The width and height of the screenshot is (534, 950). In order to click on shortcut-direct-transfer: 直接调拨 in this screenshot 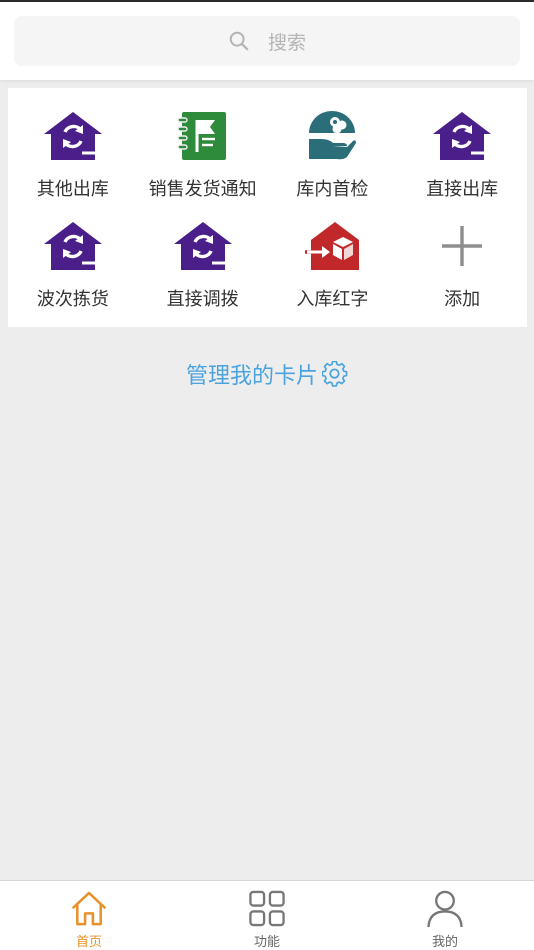, I will do `click(203, 273)`.